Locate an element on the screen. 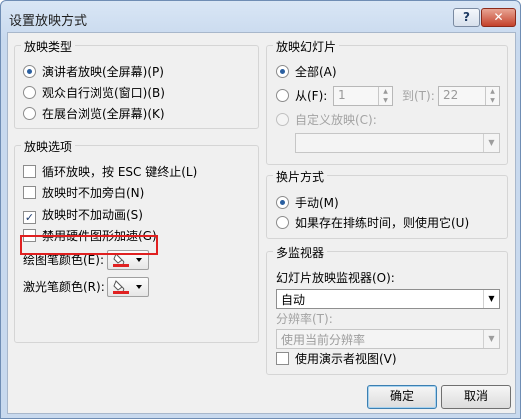 Image resolution: width=521 pixels, height=419 pixels. ok-button: 确定 is located at coordinates (402, 397).